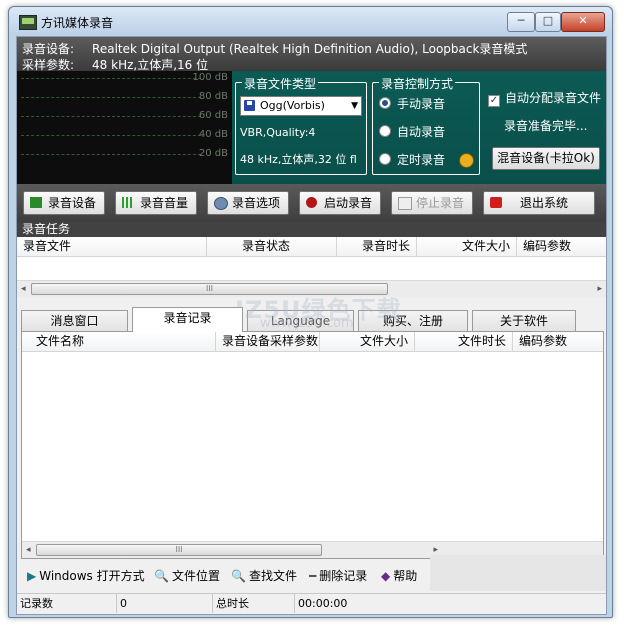 Image resolution: width=624 pixels, height=626 pixels. What do you see at coordinates (179, 550) in the screenshot?
I see `scroll-thumb: III` at bounding box center [179, 550].